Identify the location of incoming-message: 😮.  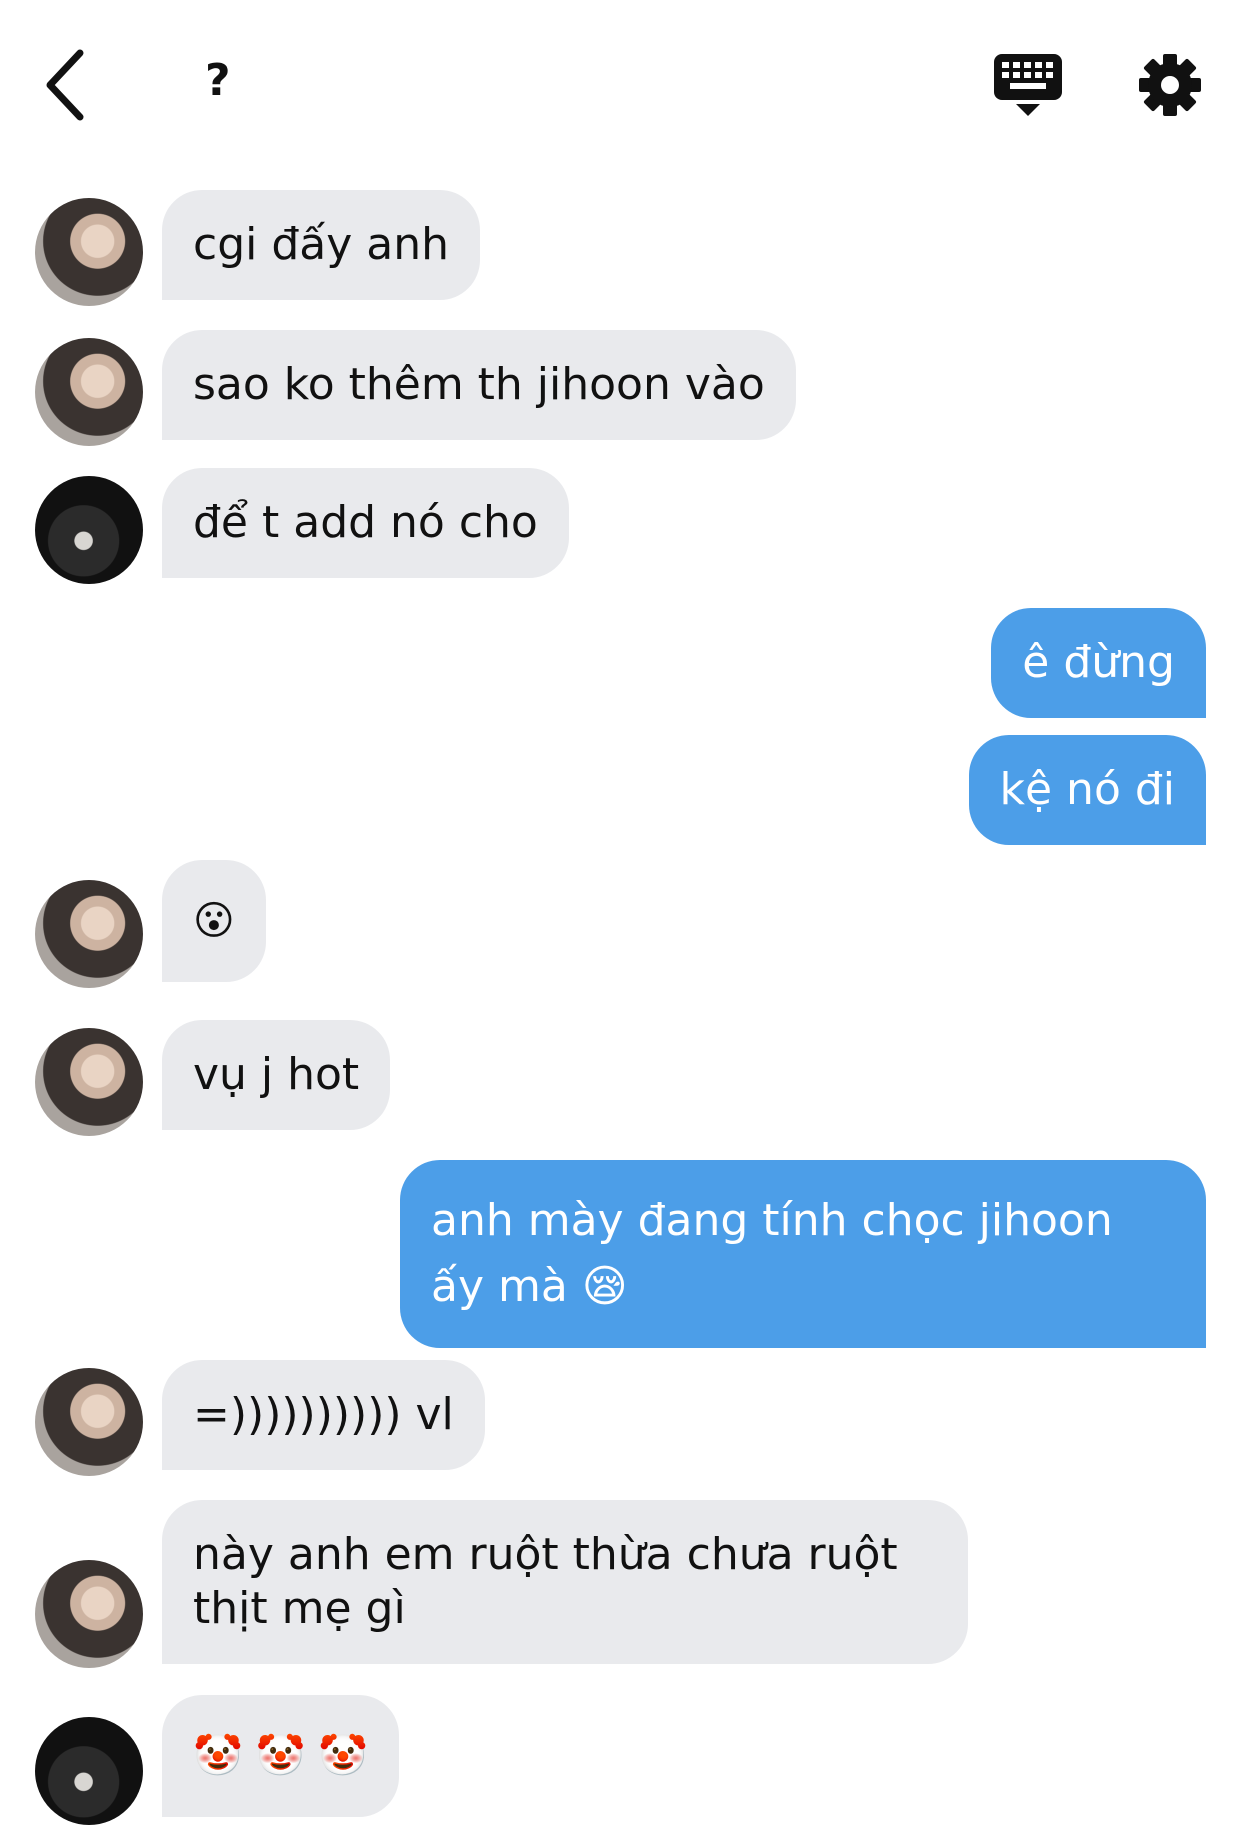
(214, 921).